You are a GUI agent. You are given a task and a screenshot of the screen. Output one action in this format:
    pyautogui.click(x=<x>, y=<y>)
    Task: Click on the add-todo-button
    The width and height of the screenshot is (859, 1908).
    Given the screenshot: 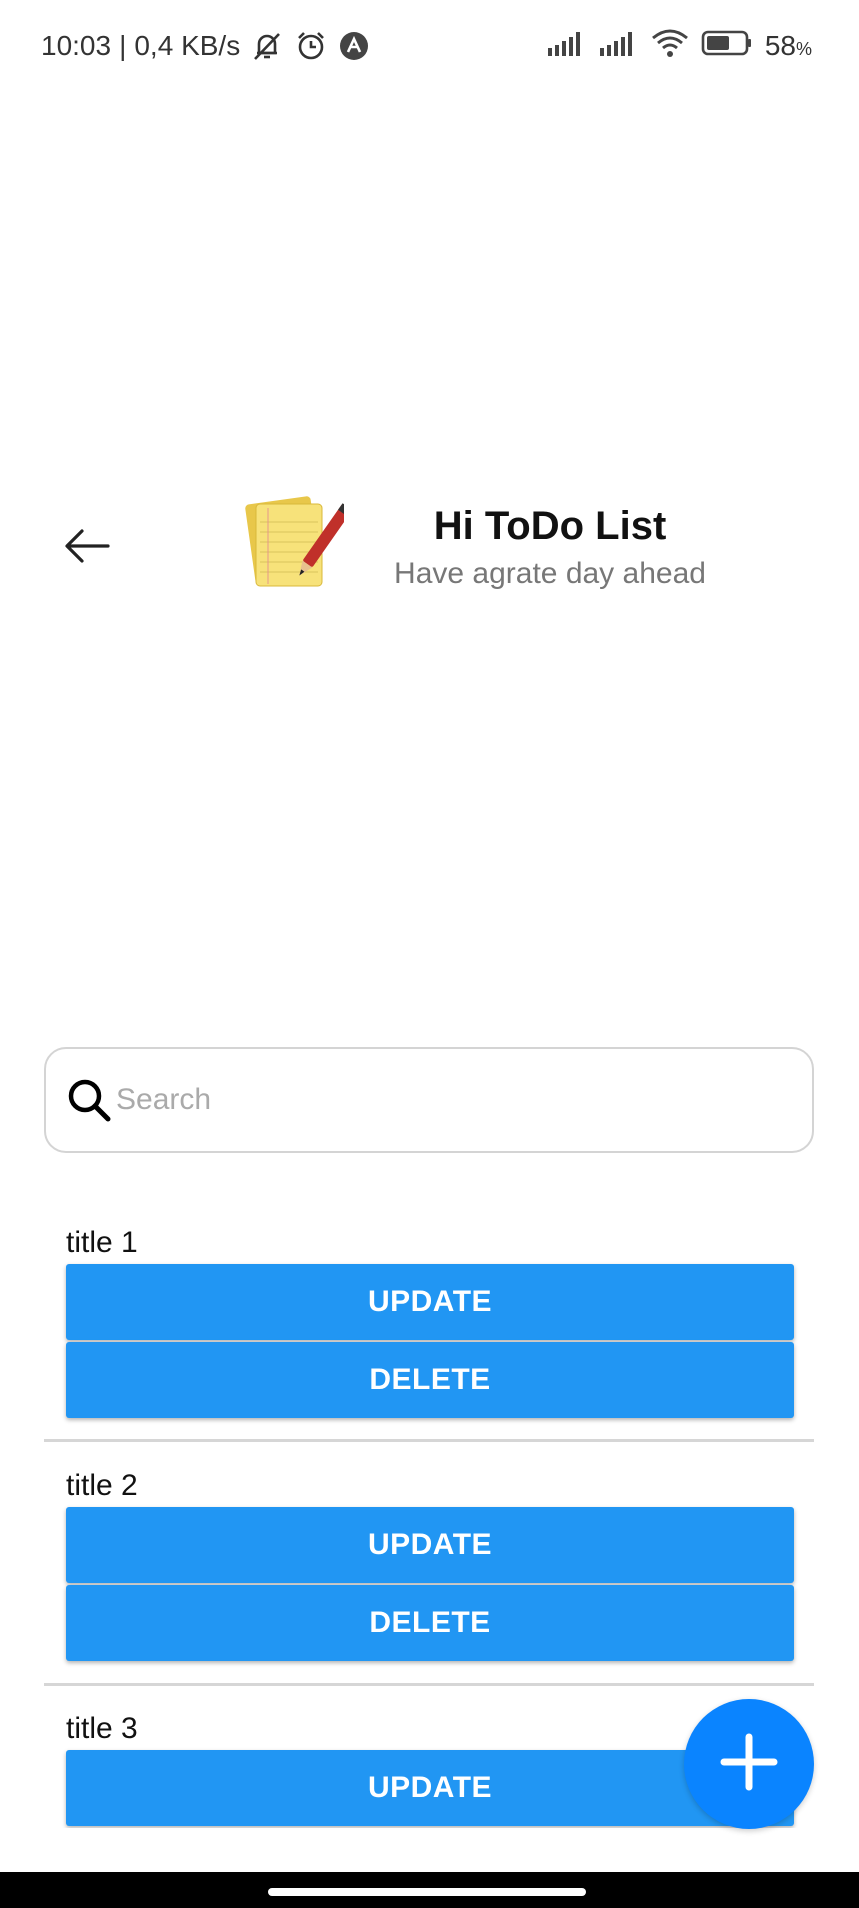 What is the action you would take?
    pyautogui.click(x=749, y=1764)
    